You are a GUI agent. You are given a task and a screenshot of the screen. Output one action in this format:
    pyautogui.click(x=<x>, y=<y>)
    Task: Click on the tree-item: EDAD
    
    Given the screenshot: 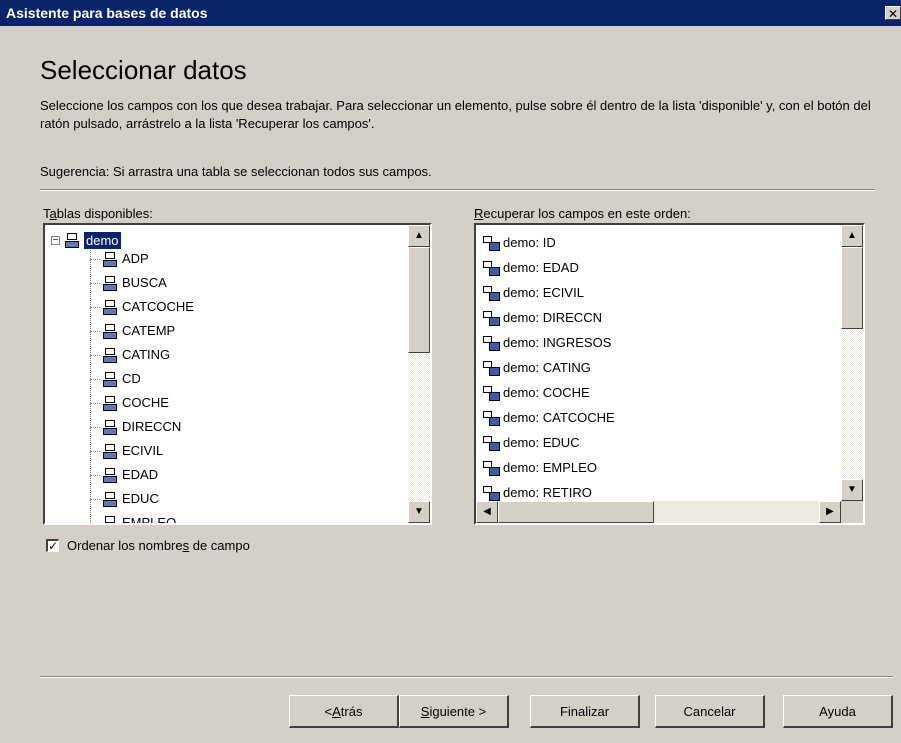 What is the action you would take?
    pyautogui.click(x=124, y=475)
    